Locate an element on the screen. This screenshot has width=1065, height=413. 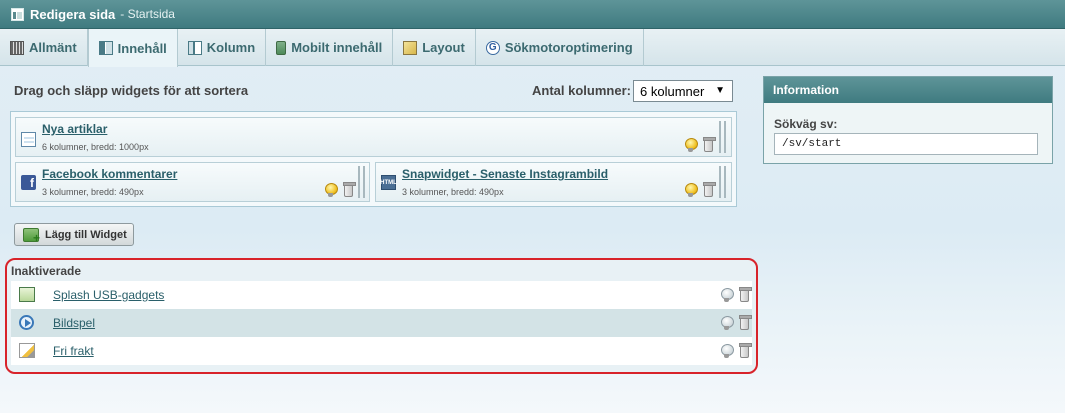
column-icon is located at coordinates (194, 47).